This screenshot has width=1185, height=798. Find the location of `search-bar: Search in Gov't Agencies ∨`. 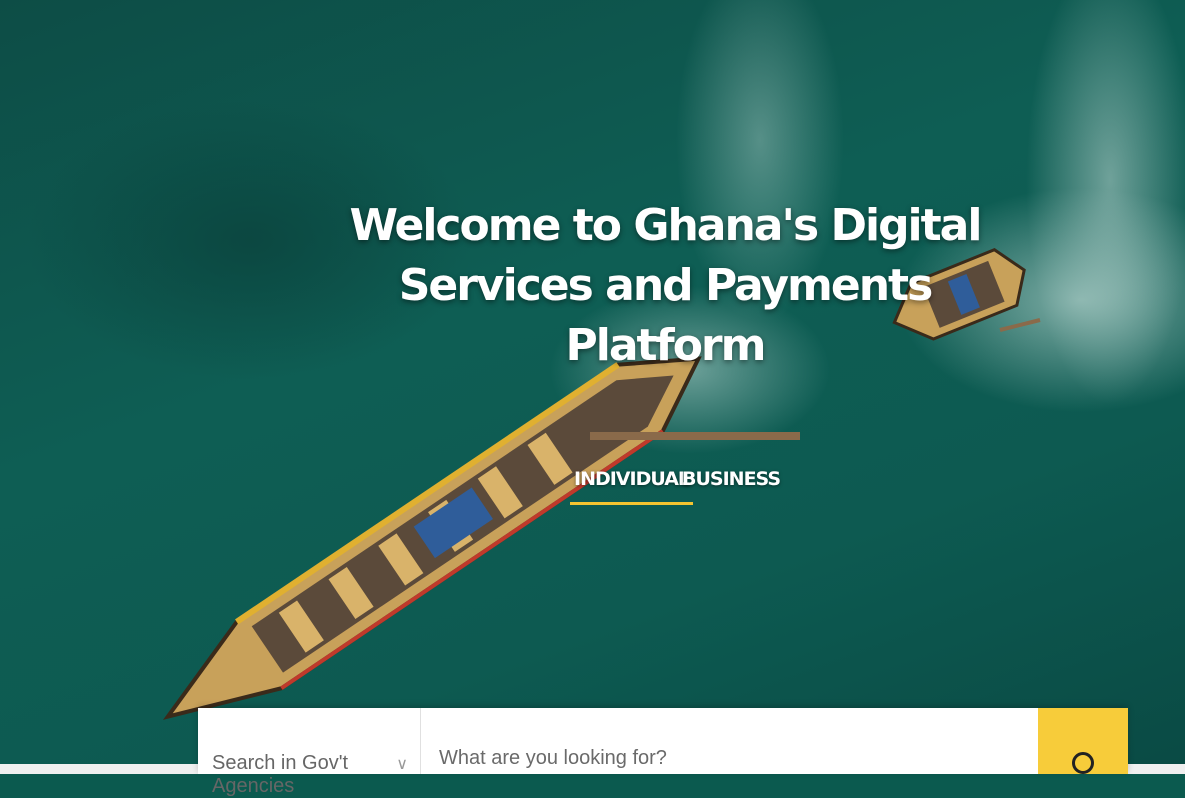

search-bar: Search in Gov't Agencies ∨ is located at coordinates (663, 752).